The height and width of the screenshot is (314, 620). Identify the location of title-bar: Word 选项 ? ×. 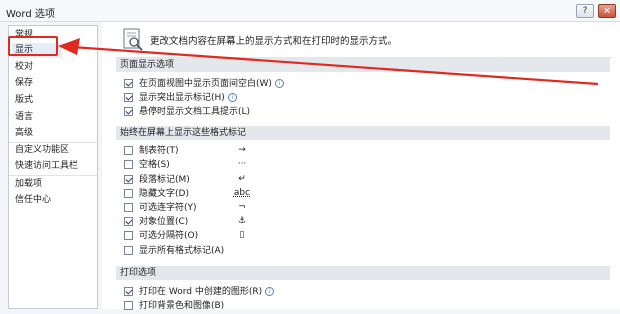
(310, 11).